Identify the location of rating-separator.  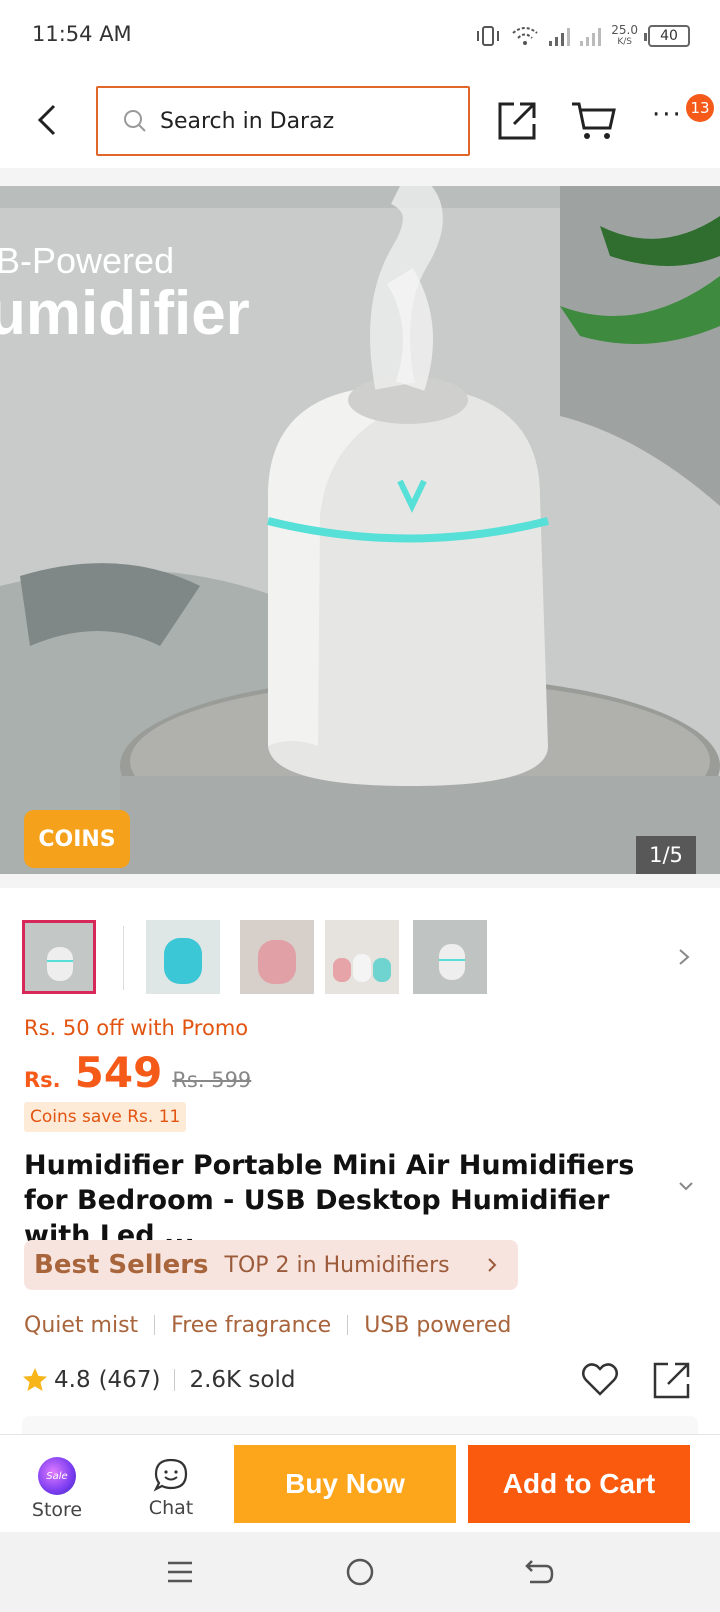
(175, 1380).